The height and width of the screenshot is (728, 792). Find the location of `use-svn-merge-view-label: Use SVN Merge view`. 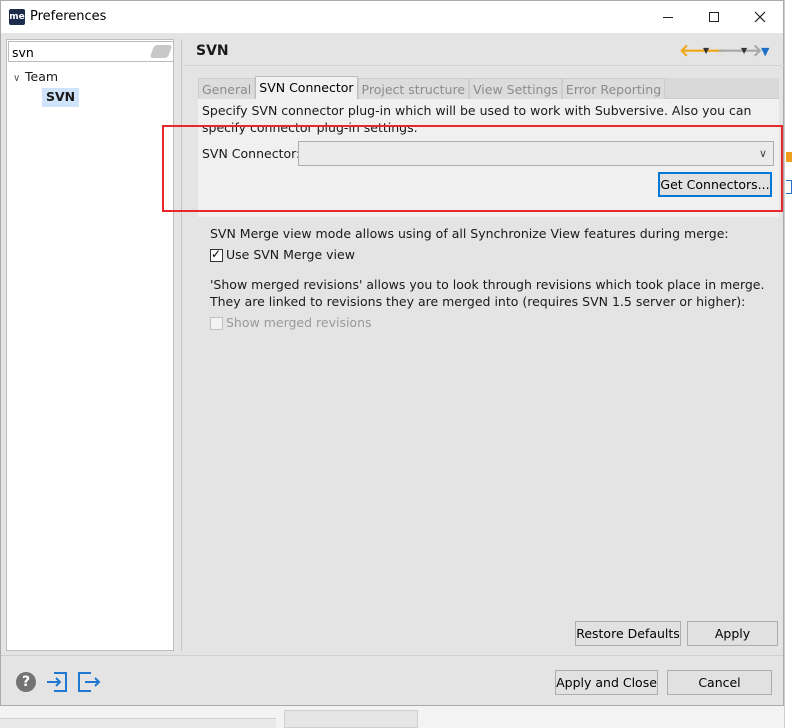

use-svn-merge-view-label: Use SVN Merge view is located at coordinates (290, 254).